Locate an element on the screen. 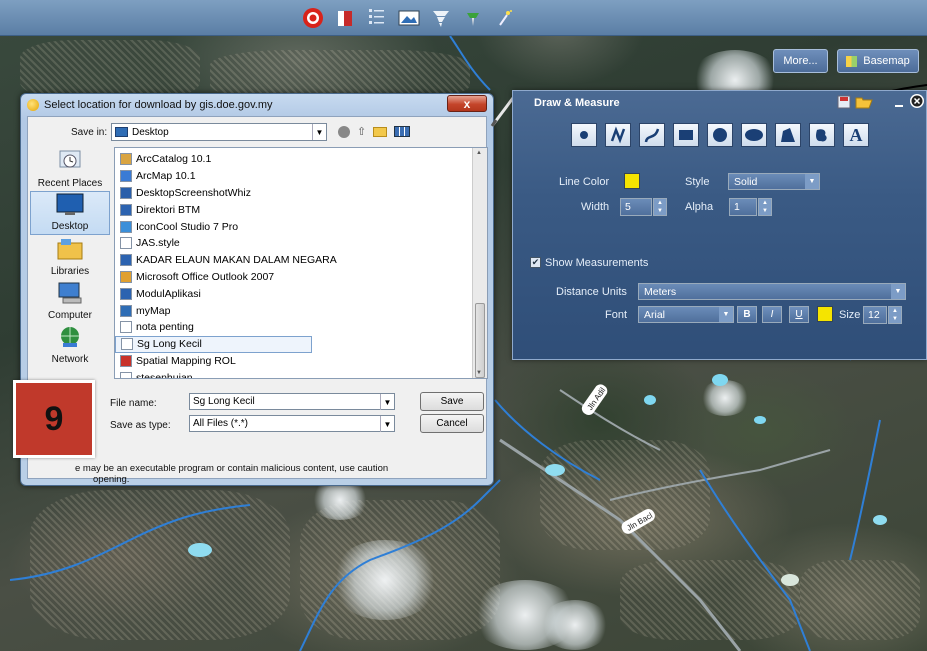 This screenshot has height=651, width=927. file-list-item: Direktori BTM is located at coordinates (301, 209).